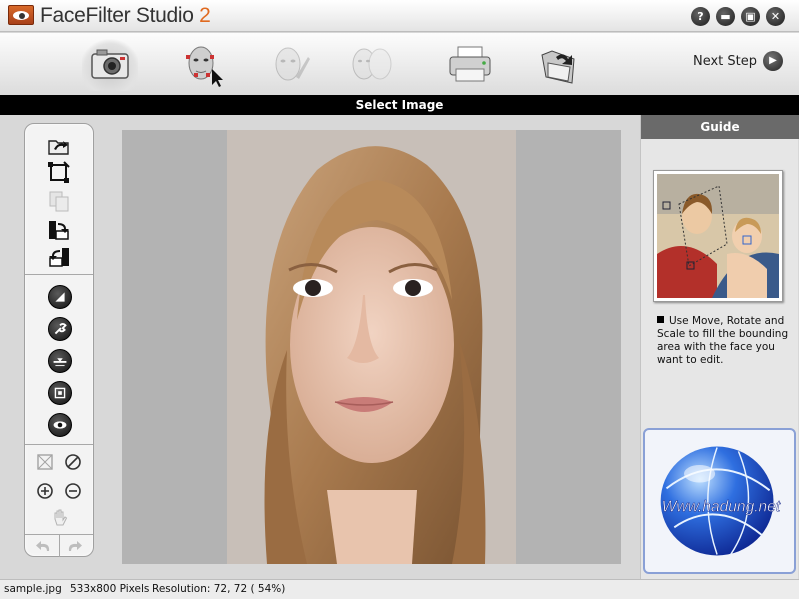  I want to click on window-title: FaceFilter Studio 2, so click(125, 16).